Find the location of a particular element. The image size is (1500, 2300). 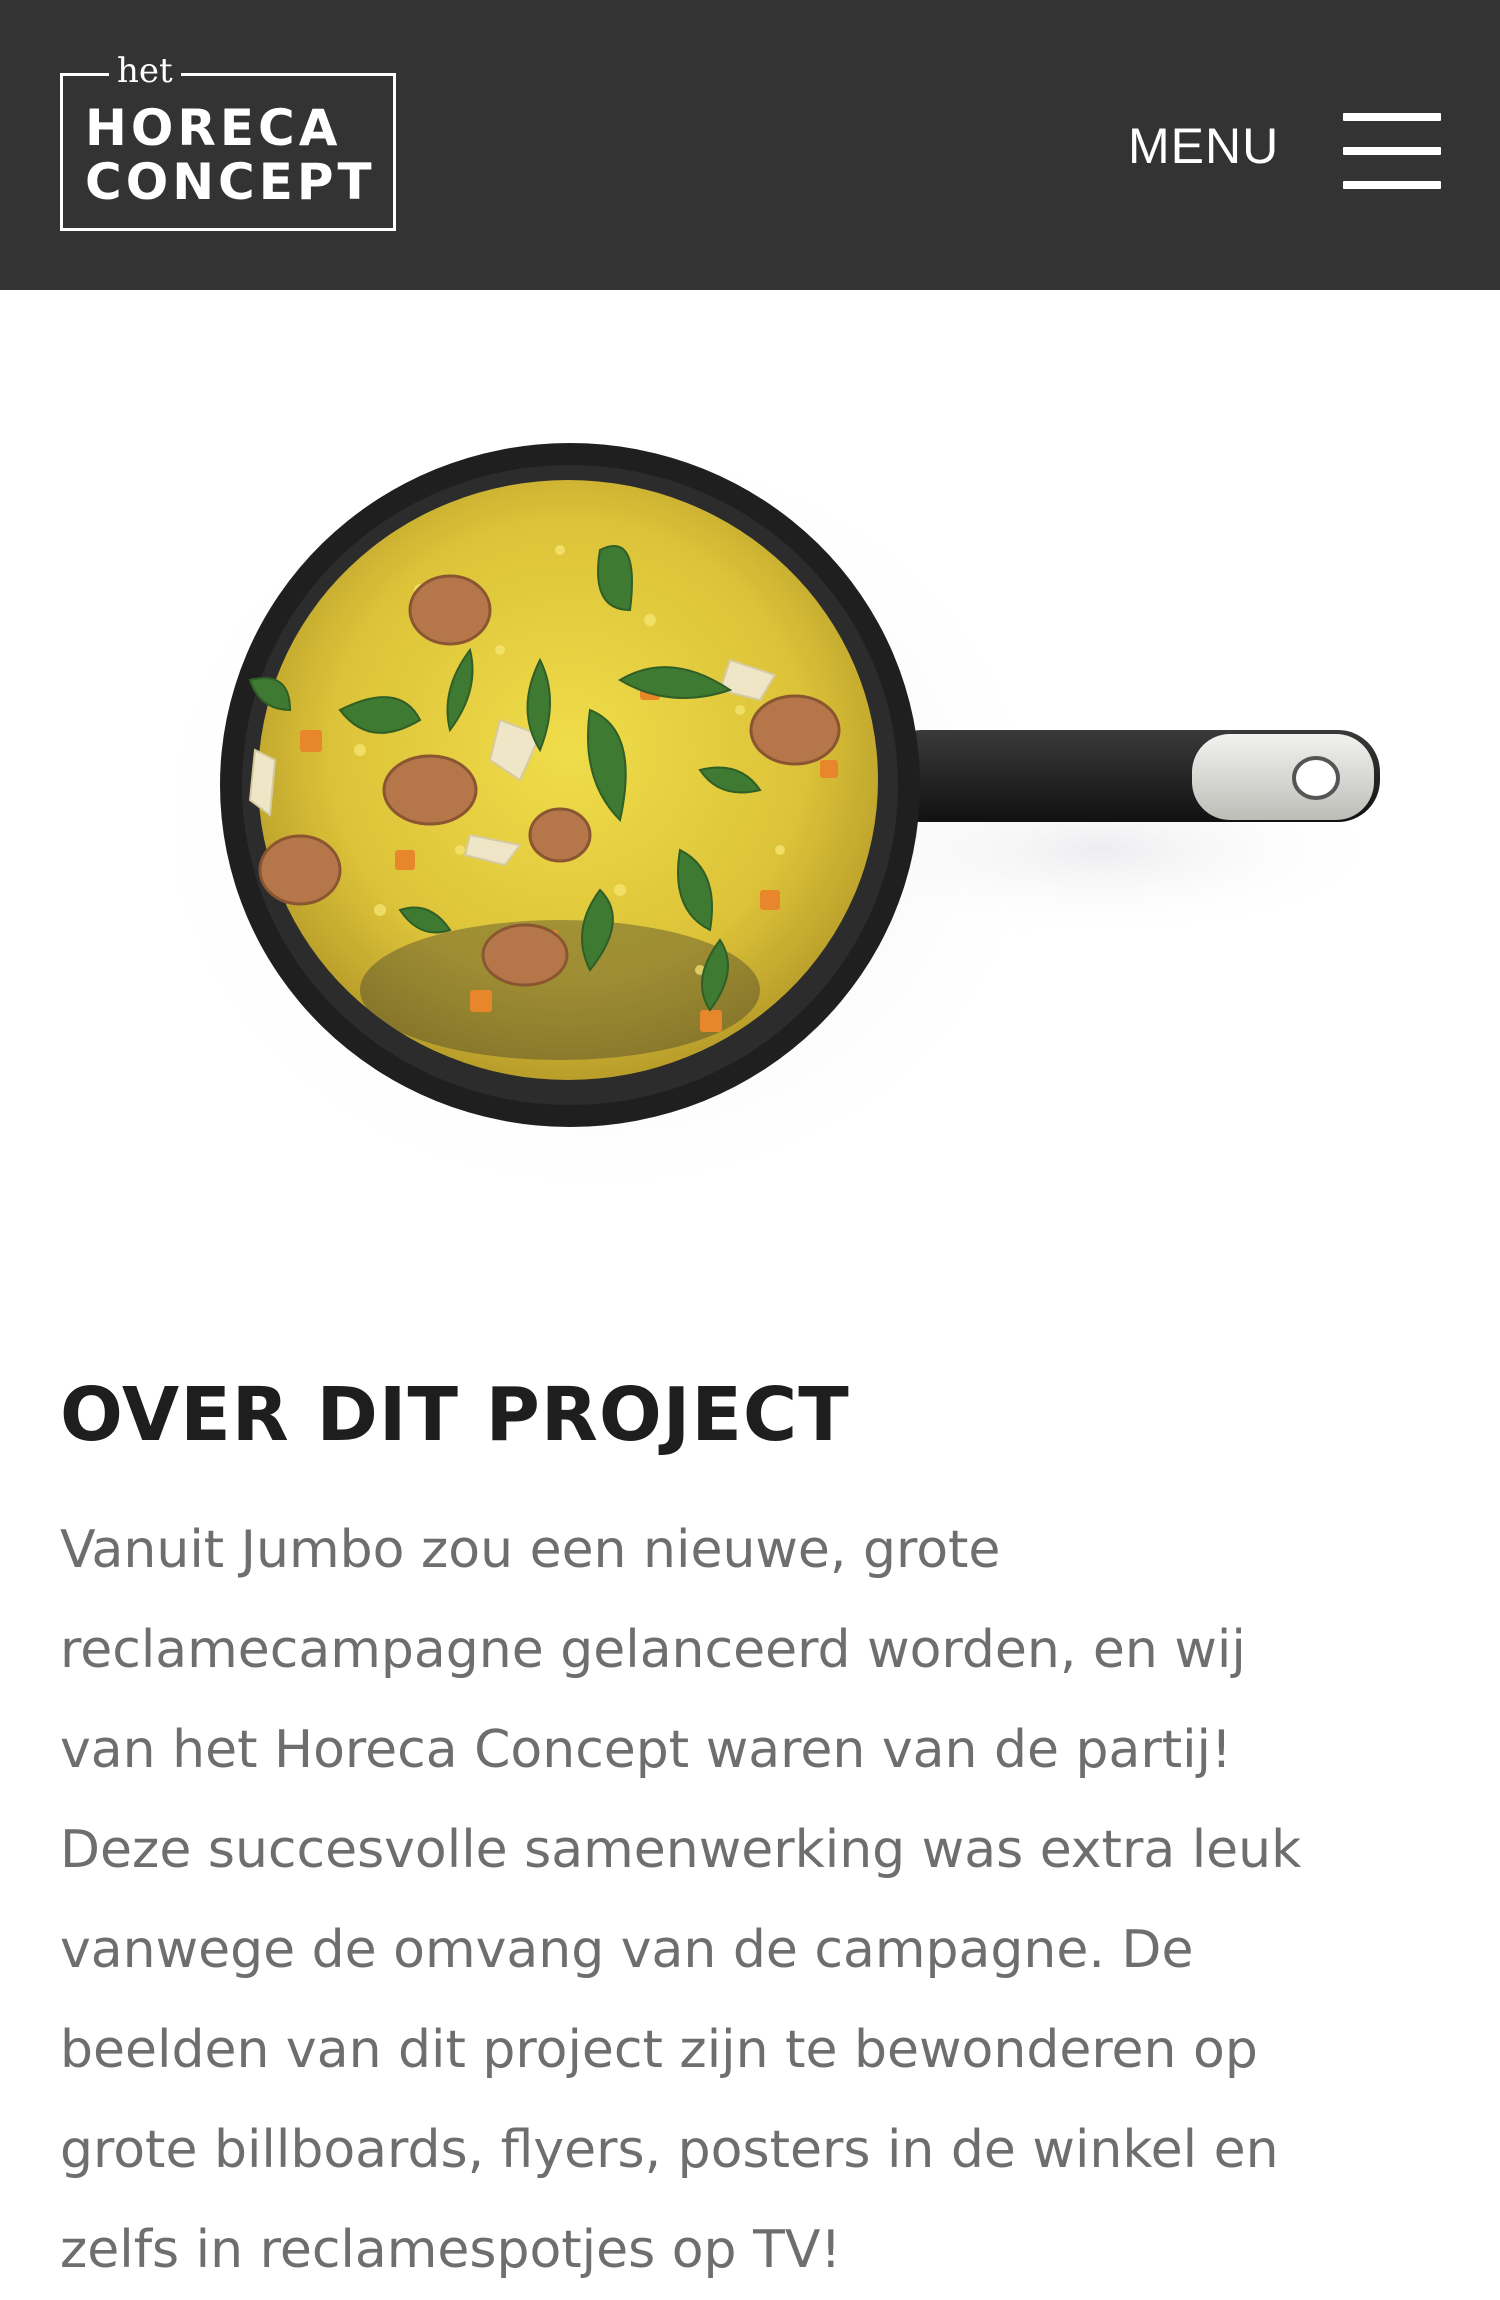

hamburger-icon is located at coordinates (1392, 151).